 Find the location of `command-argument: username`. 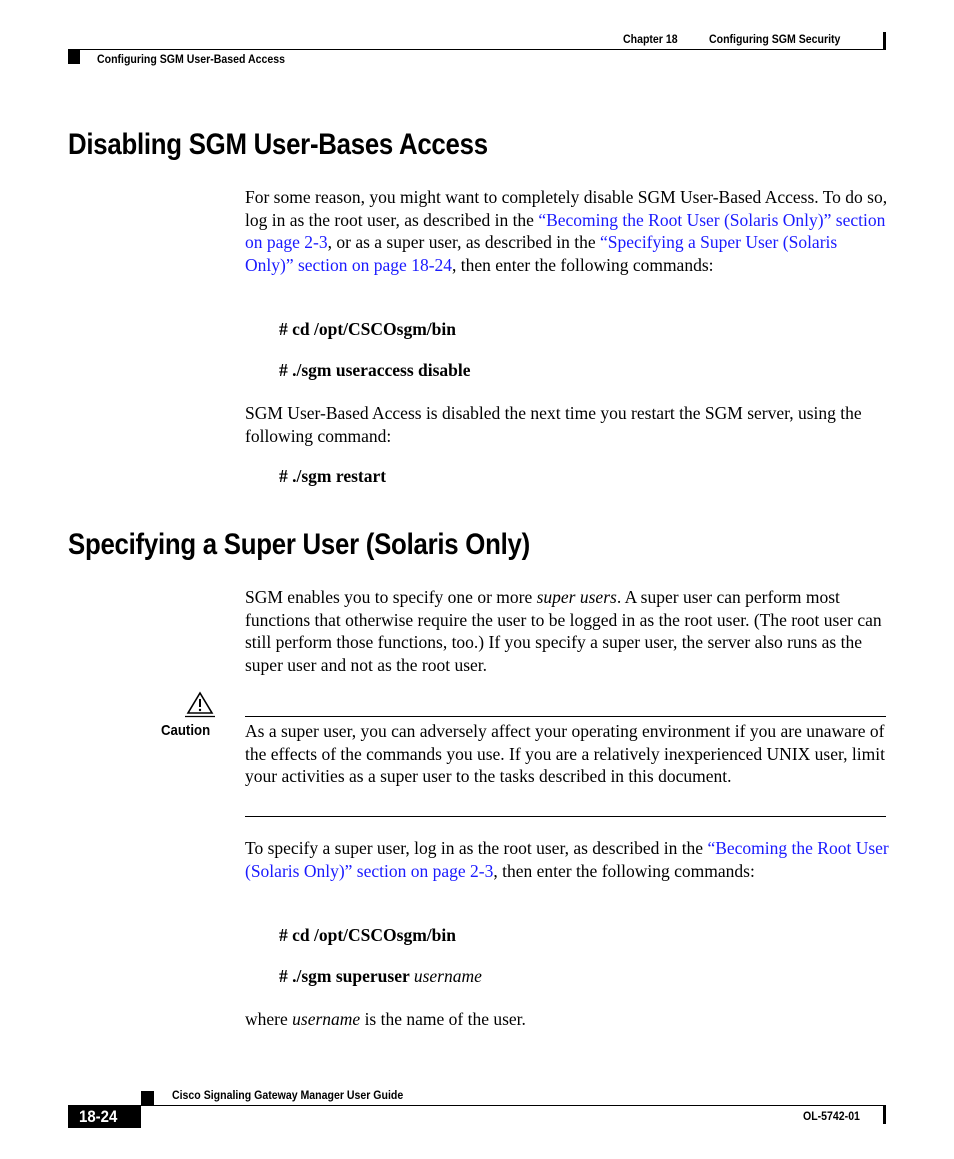

command-argument: username is located at coordinates (447, 976).